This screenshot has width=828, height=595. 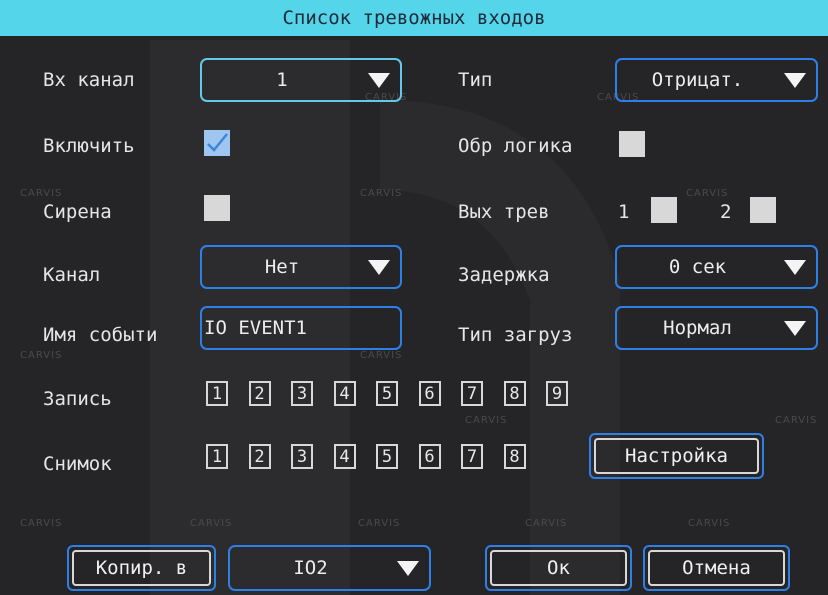 I want to click on type-select: Отрицат., so click(x=716, y=80).